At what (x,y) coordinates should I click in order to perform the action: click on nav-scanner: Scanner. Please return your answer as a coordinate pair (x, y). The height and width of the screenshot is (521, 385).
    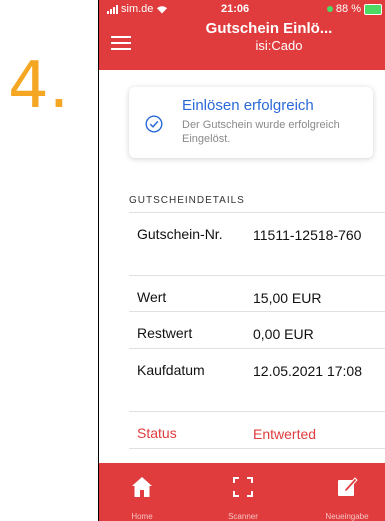
    Looking at the image, I should click on (243, 492).